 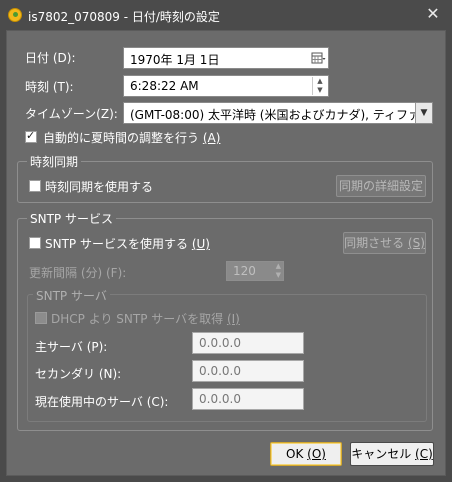 What do you see at coordinates (41, 318) in the screenshot?
I see `dhcp-checkbox` at bounding box center [41, 318].